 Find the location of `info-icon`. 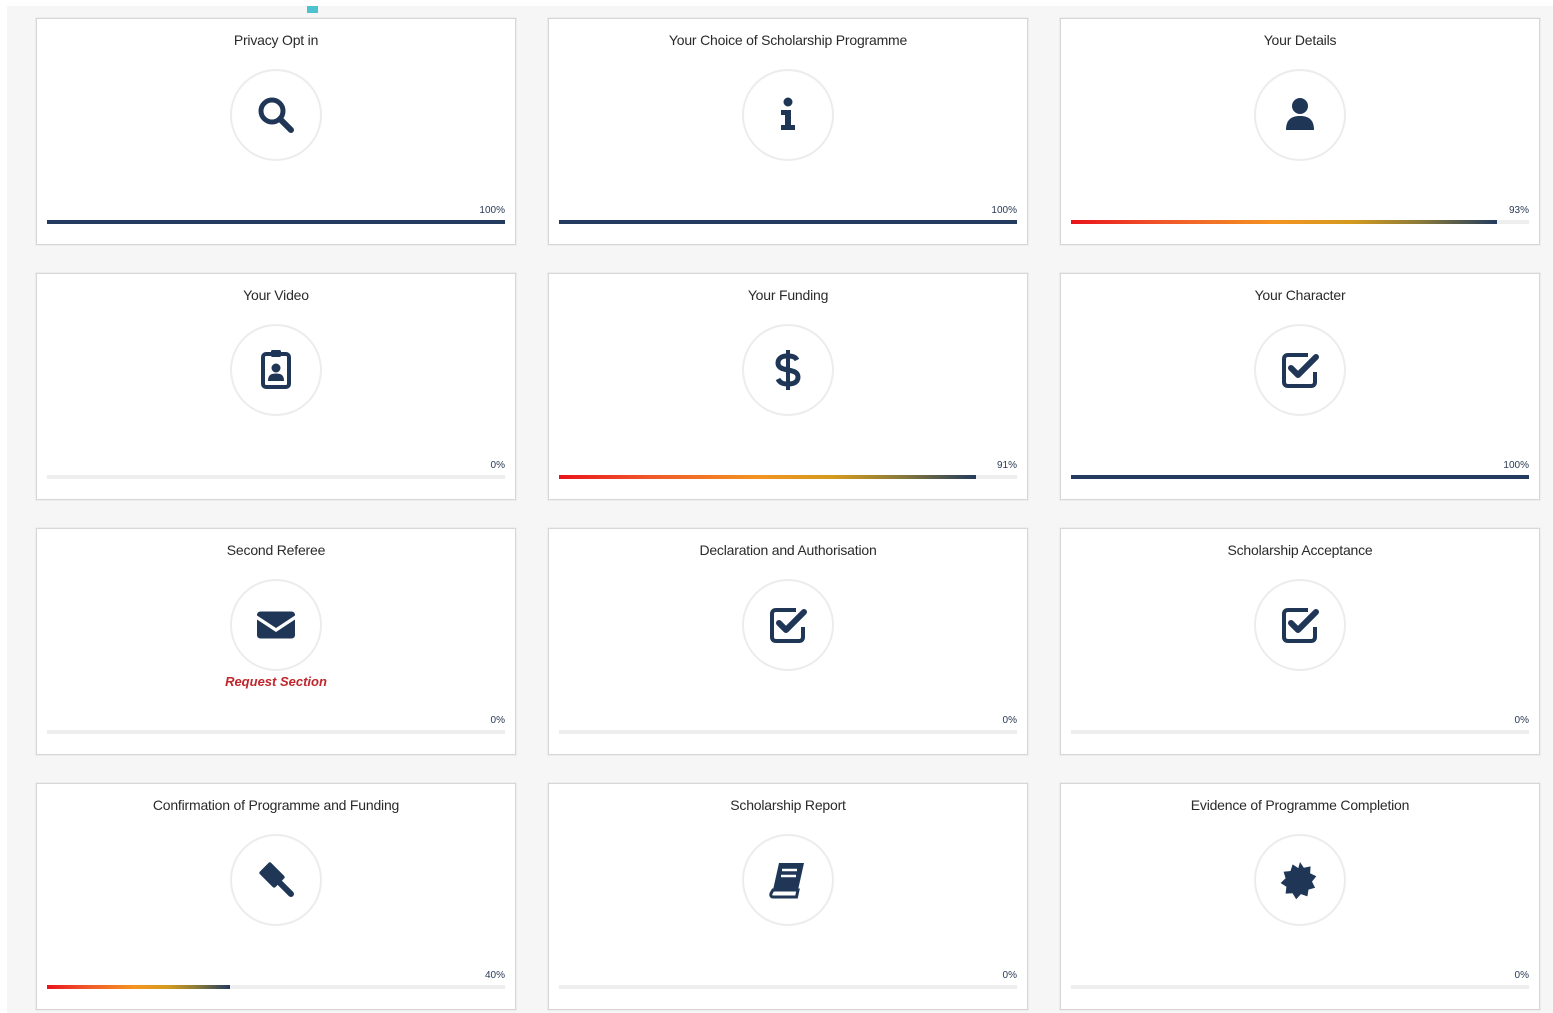

info-icon is located at coordinates (788, 115).